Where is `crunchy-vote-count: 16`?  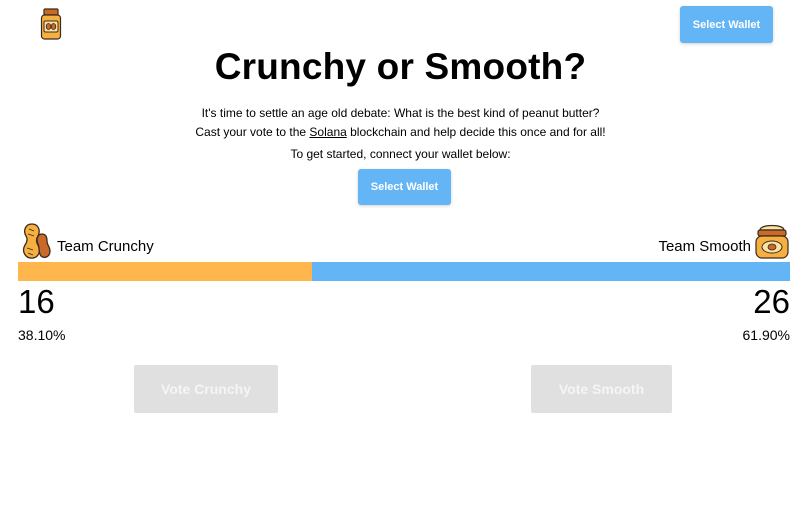 crunchy-vote-count: 16 is located at coordinates (36, 301).